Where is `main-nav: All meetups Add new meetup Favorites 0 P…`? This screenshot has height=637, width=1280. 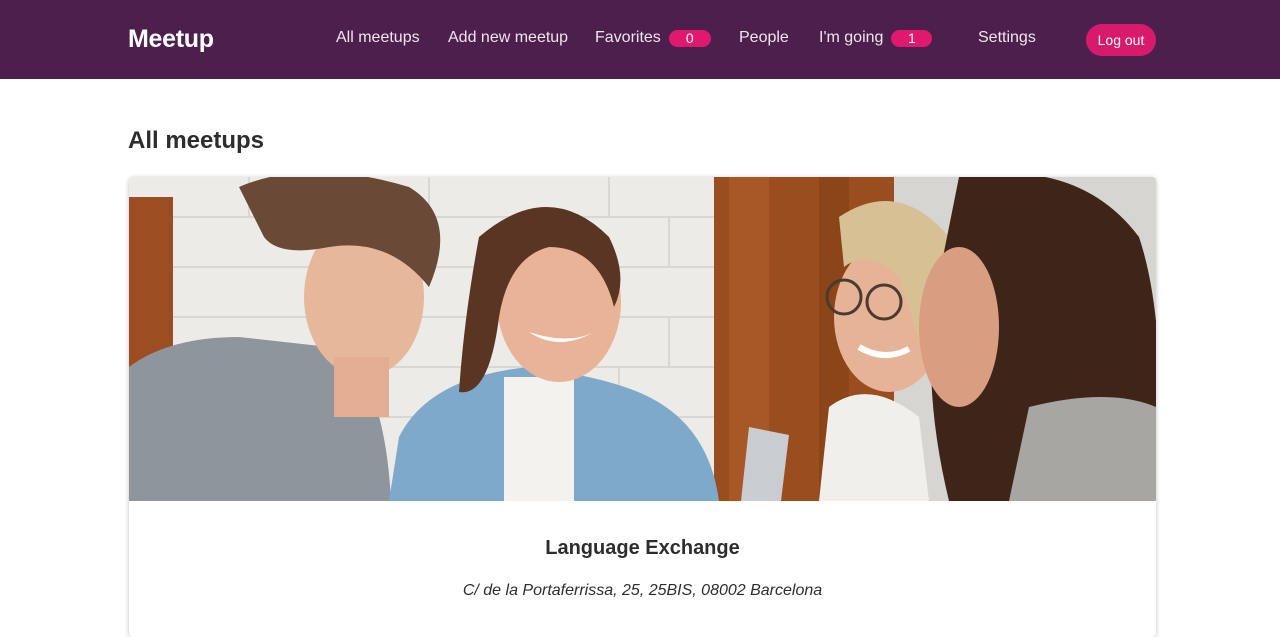 main-nav: All meetups Add new meetup Favorites 0 P… is located at coordinates (640, 39).